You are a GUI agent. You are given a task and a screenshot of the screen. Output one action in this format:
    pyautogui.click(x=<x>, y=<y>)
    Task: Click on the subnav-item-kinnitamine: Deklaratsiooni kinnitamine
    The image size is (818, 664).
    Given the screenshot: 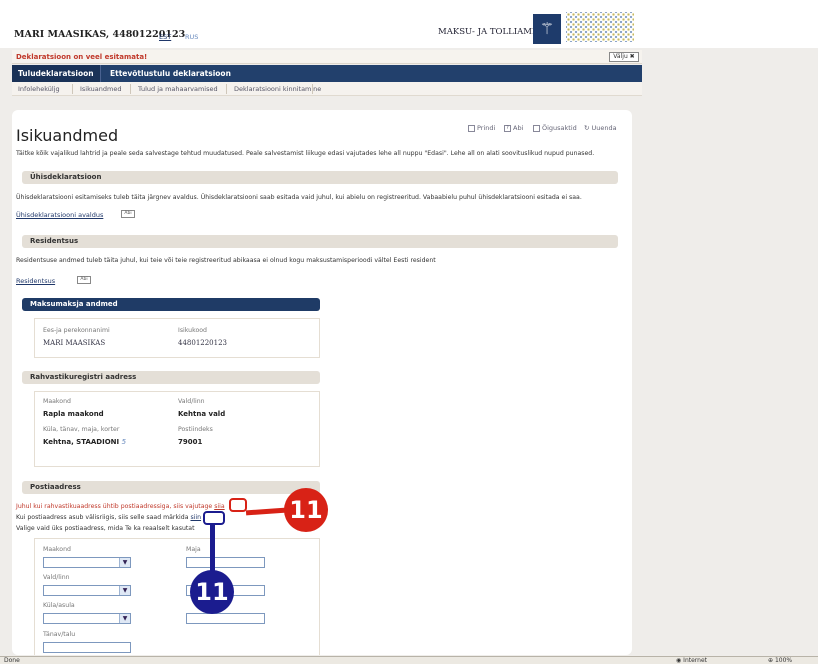 What is the action you would take?
    pyautogui.click(x=277, y=89)
    